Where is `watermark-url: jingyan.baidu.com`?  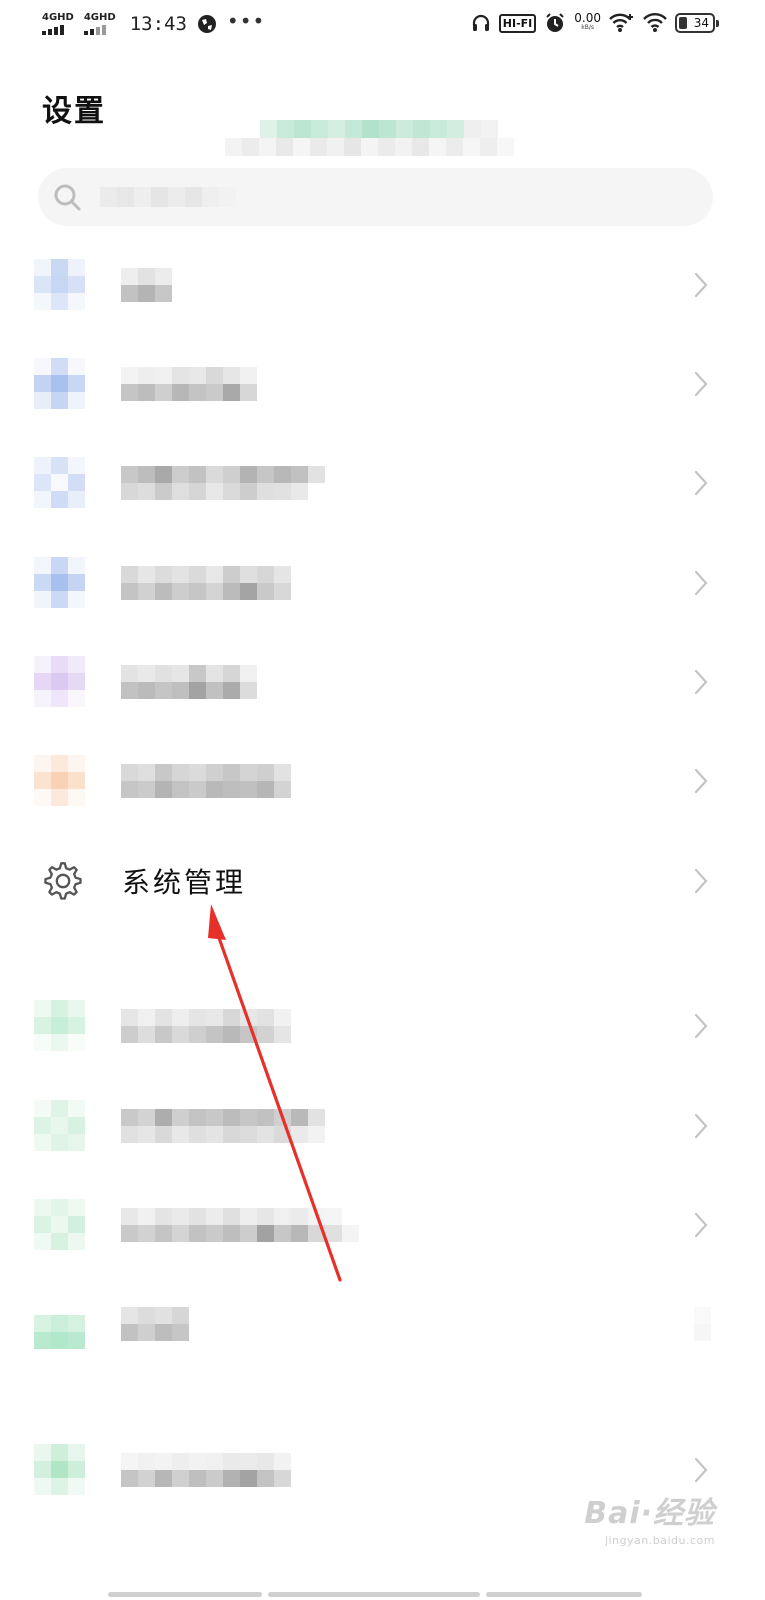
watermark-url: jingyan.baidu.com is located at coordinates (659, 1540).